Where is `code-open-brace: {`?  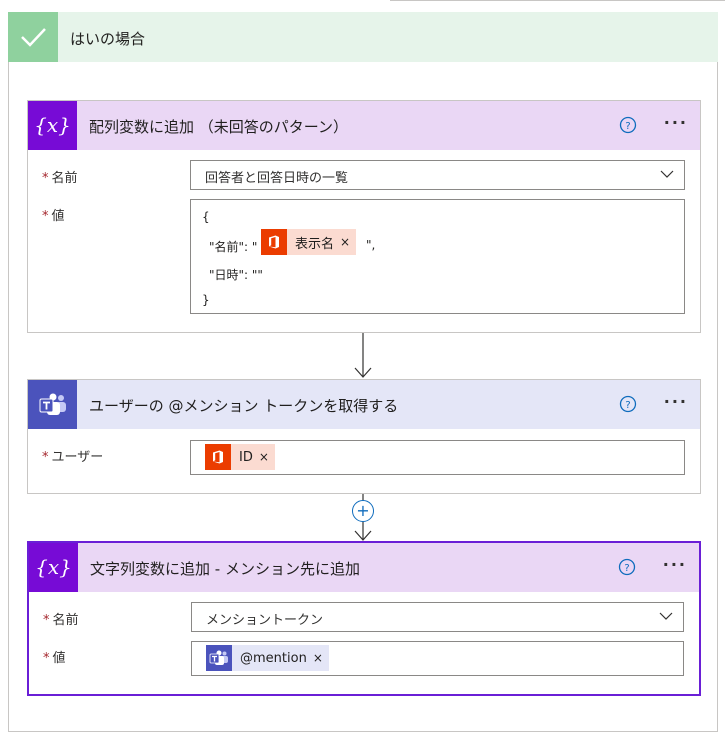 code-open-brace: { is located at coordinates (206, 217).